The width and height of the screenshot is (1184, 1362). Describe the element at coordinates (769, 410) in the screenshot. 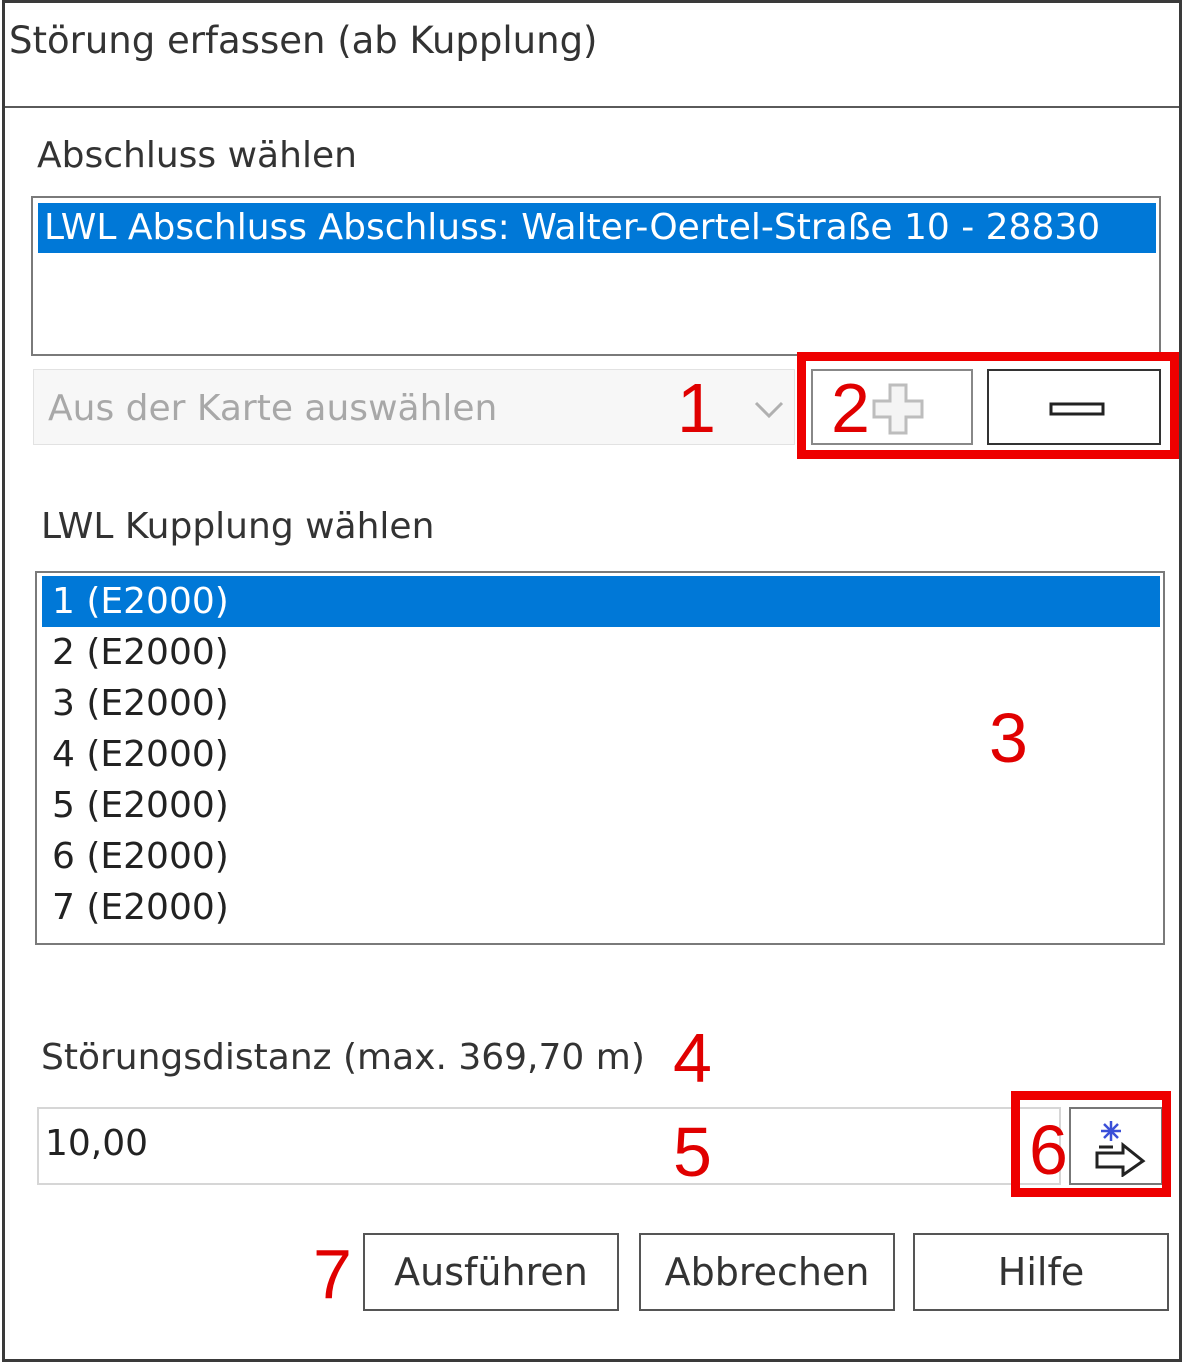

I see `chevron-down-icon` at that location.